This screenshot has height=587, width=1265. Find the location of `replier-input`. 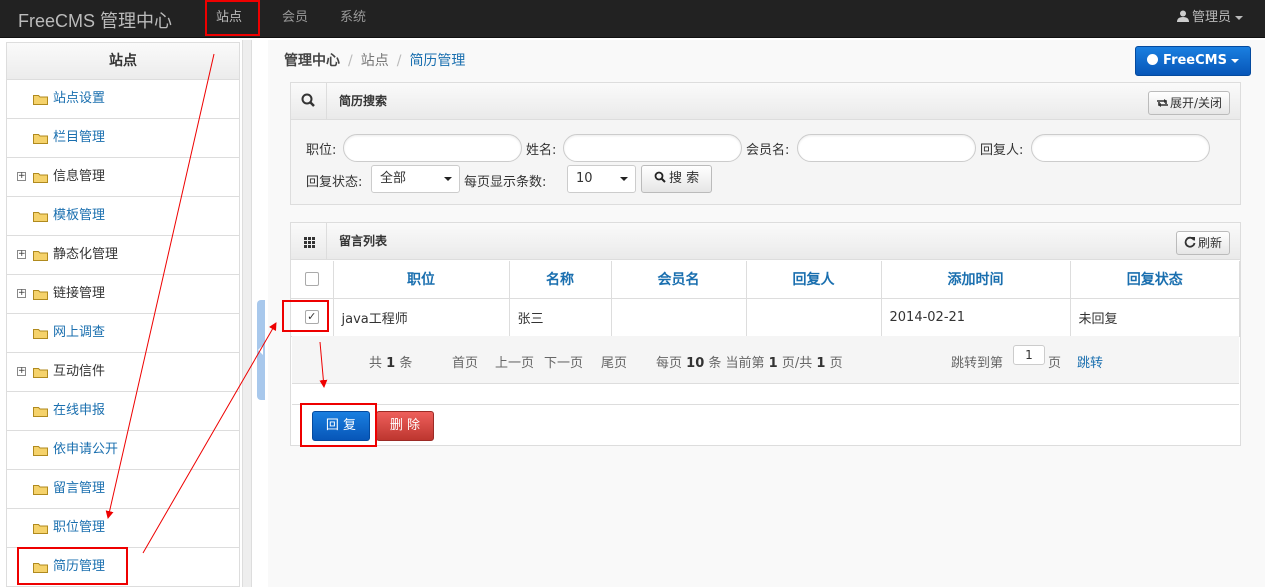

replier-input is located at coordinates (1120, 148).